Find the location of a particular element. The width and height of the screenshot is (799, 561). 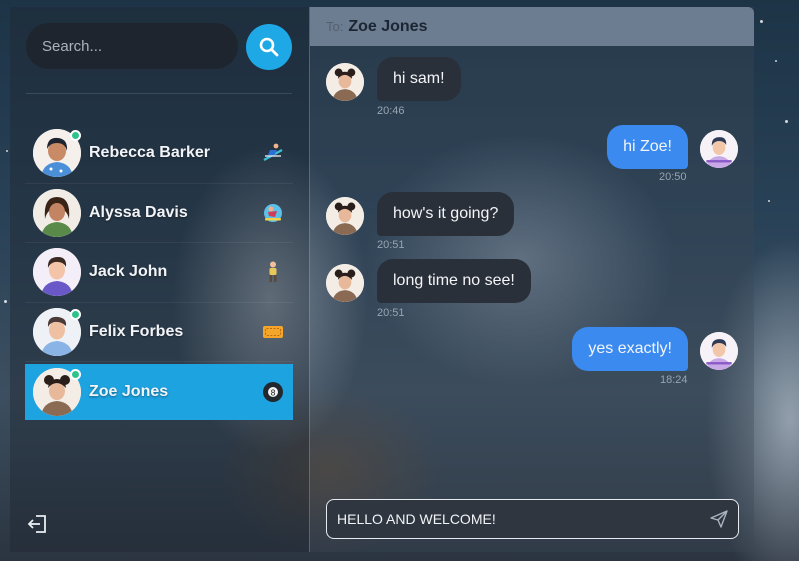

divider is located at coordinates (159, 93).